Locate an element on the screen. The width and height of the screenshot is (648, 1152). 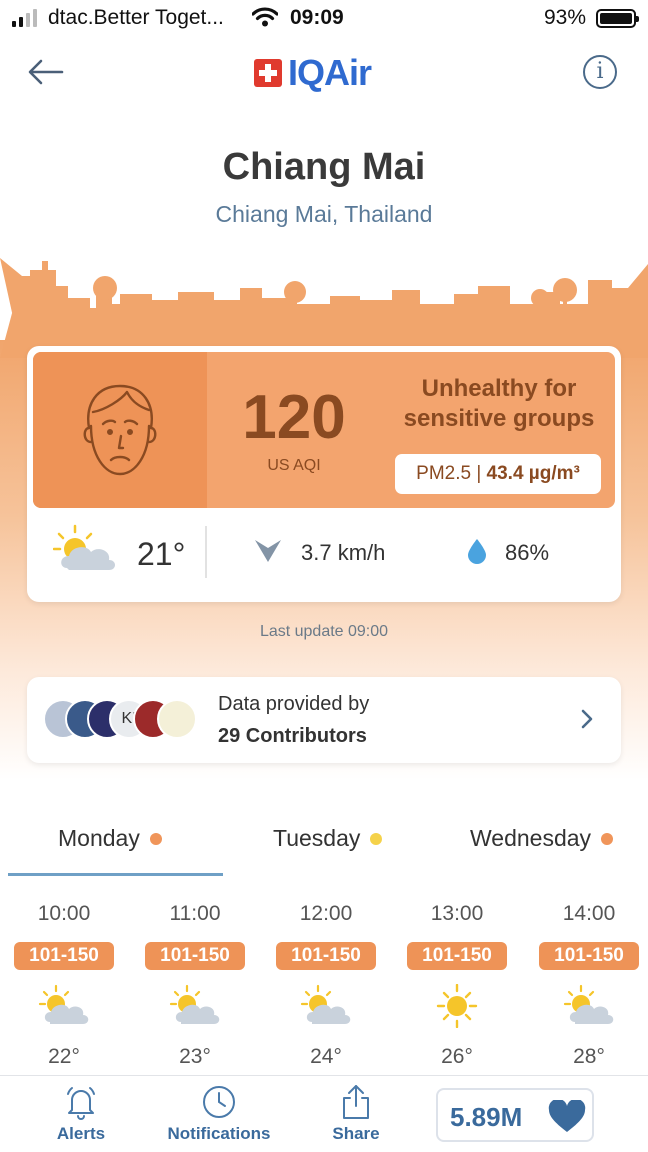
forecast-day-tabs: Monday Tuesday Wednesday is located at coordinates (324, 850).